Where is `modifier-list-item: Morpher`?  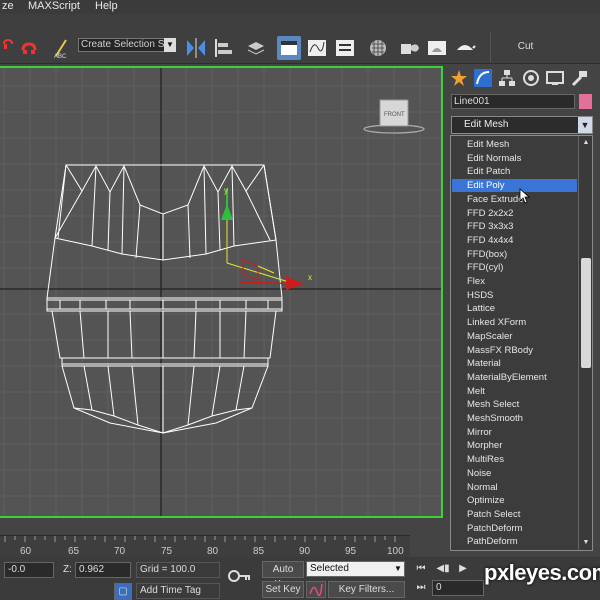 modifier-list-item: Morpher is located at coordinates (514, 445).